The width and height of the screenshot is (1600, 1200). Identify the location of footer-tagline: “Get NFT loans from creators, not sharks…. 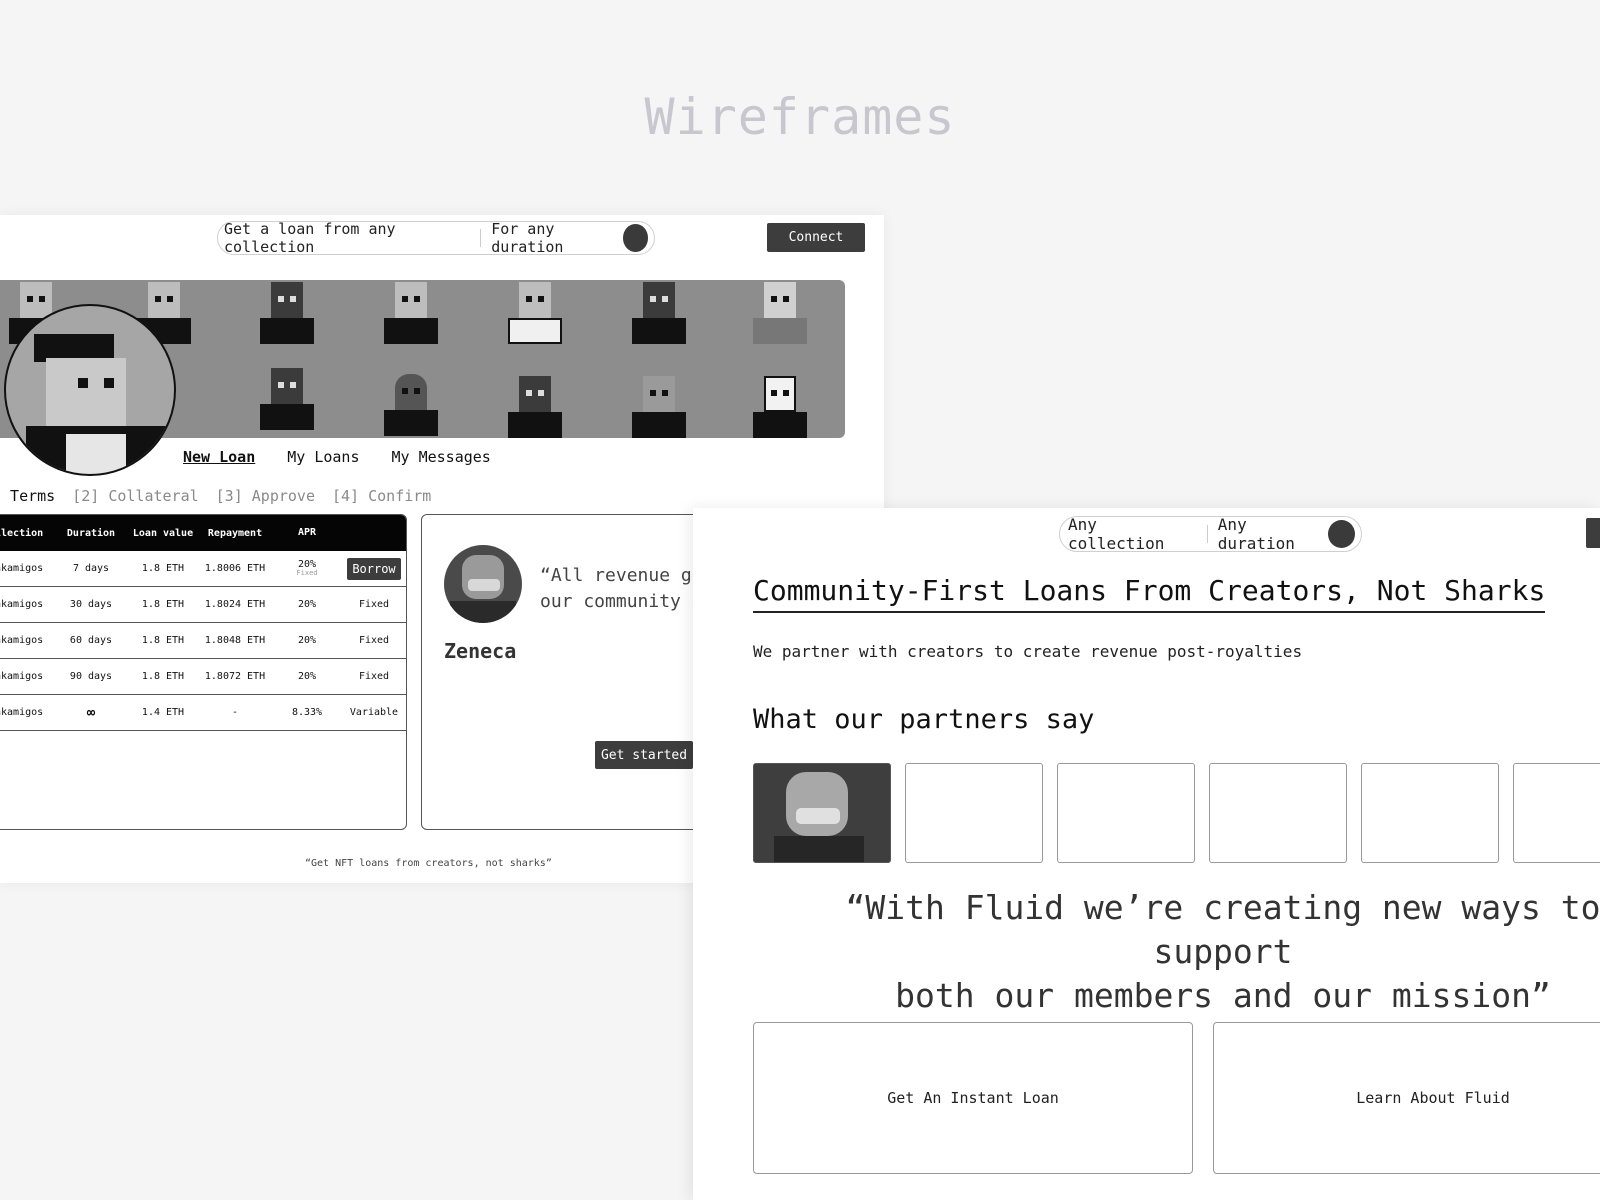
(428, 863).